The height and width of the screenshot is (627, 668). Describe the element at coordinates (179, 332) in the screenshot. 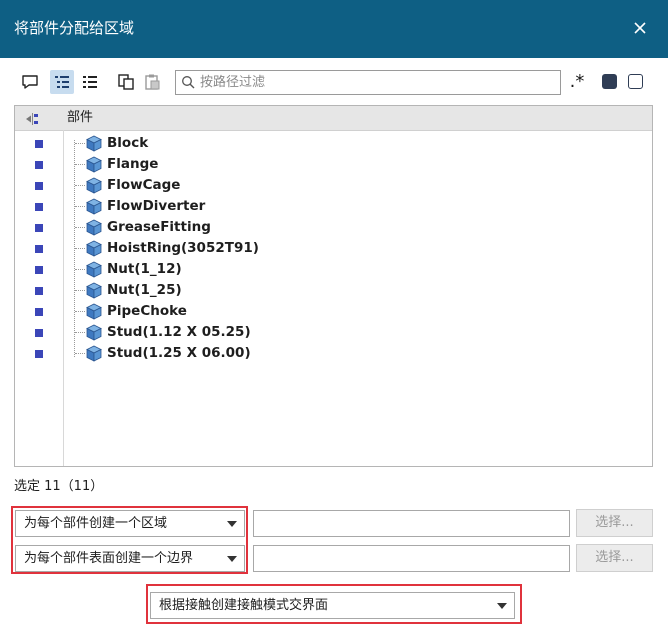

I see `part-label: Stud(1.12 X 05.25)` at that location.